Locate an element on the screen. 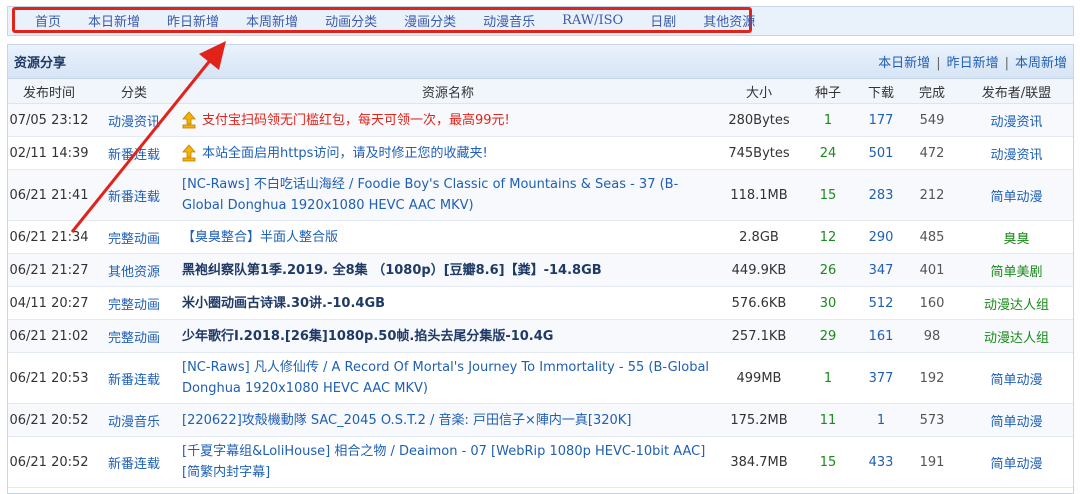  cell-completed: 485 is located at coordinates (932, 237).